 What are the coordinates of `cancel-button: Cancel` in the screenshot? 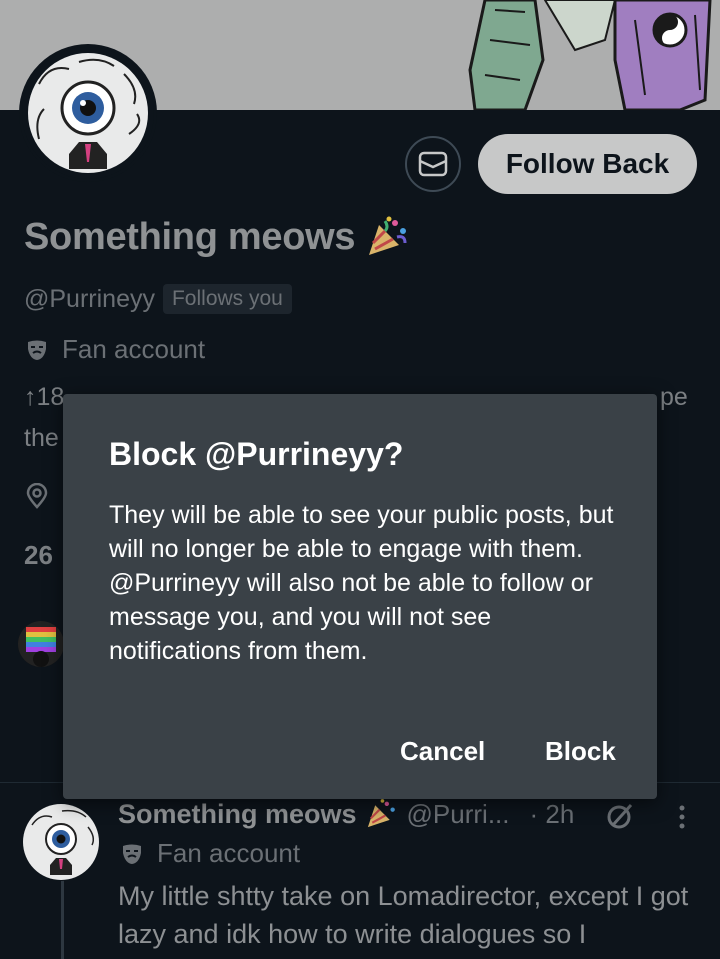 It's located at (442, 751).